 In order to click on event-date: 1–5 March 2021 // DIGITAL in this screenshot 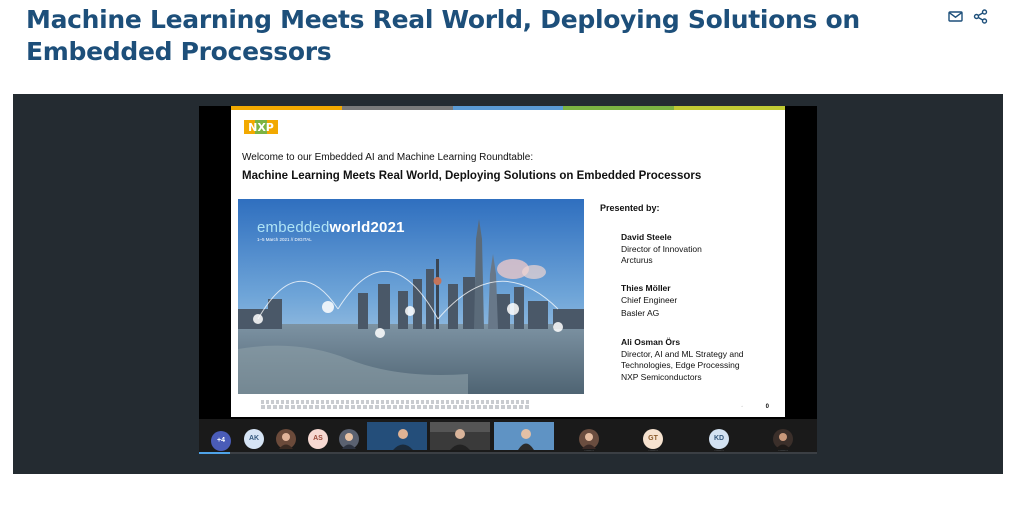, I will do `click(284, 239)`.